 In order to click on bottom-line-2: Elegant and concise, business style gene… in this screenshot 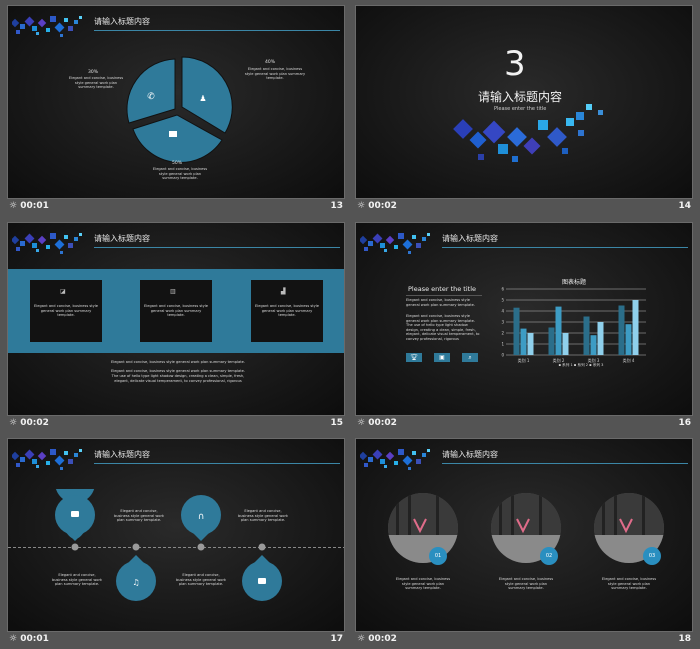, I will do `click(178, 371)`.